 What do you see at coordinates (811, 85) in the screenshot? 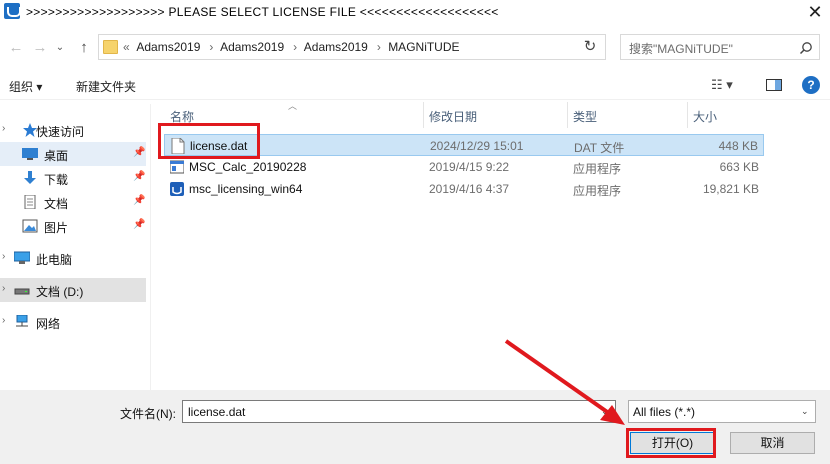
I see `help-icon: ?` at bounding box center [811, 85].